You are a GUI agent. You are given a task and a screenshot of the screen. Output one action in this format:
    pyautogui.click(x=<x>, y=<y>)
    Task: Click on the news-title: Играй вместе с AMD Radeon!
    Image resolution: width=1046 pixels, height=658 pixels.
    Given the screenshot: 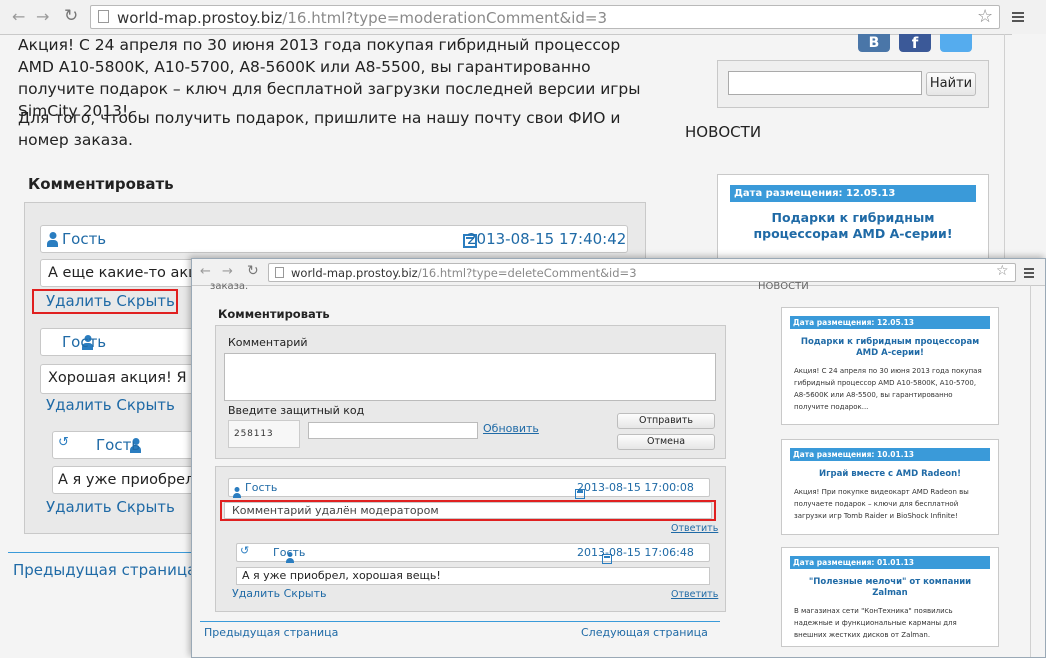 What is the action you would take?
    pyautogui.click(x=890, y=474)
    